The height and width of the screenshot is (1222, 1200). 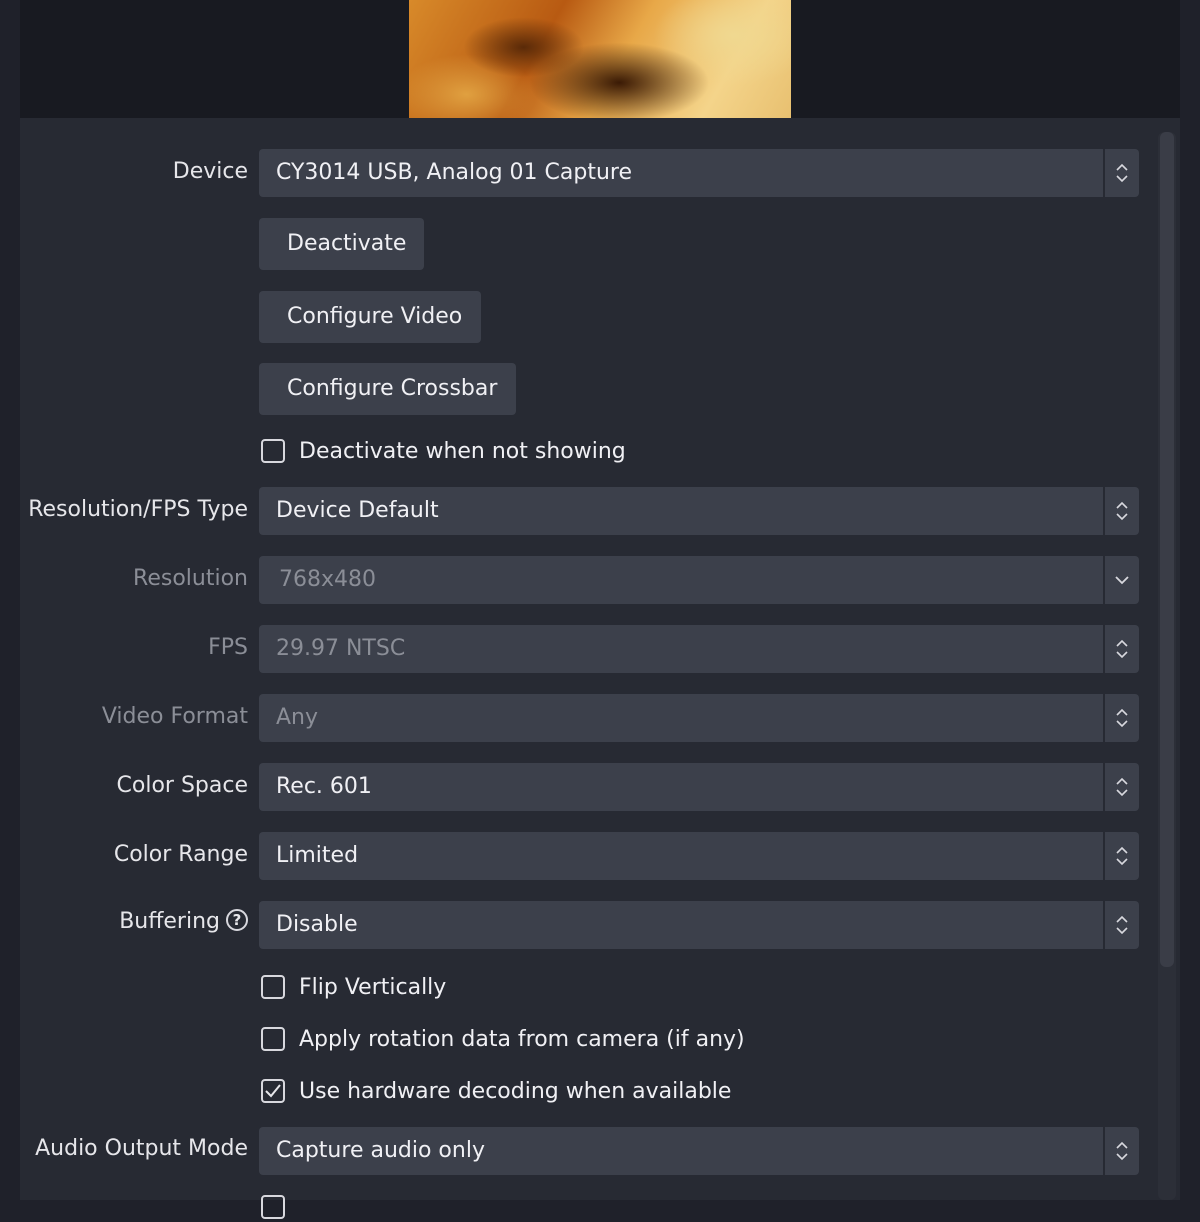 I want to click on device-select: CY3014 USB, Analog 01 Capture, so click(x=699, y=173).